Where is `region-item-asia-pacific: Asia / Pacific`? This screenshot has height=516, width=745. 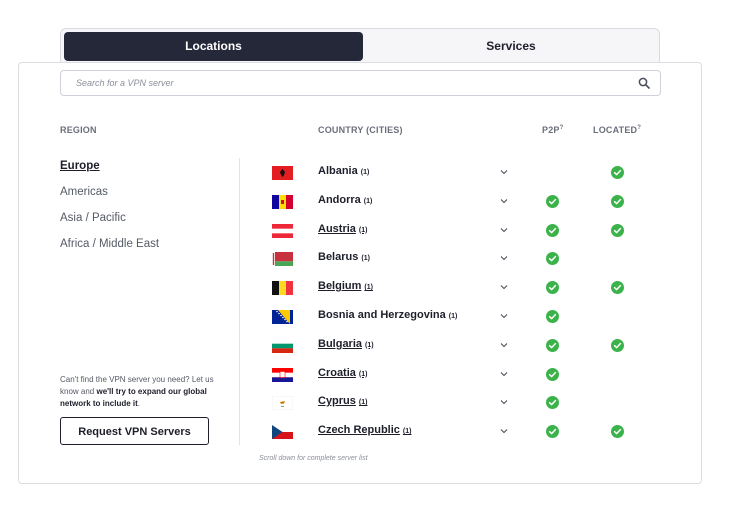 region-item-asia-pacific: Asia / Pacific is located at coordinates (109, 223).